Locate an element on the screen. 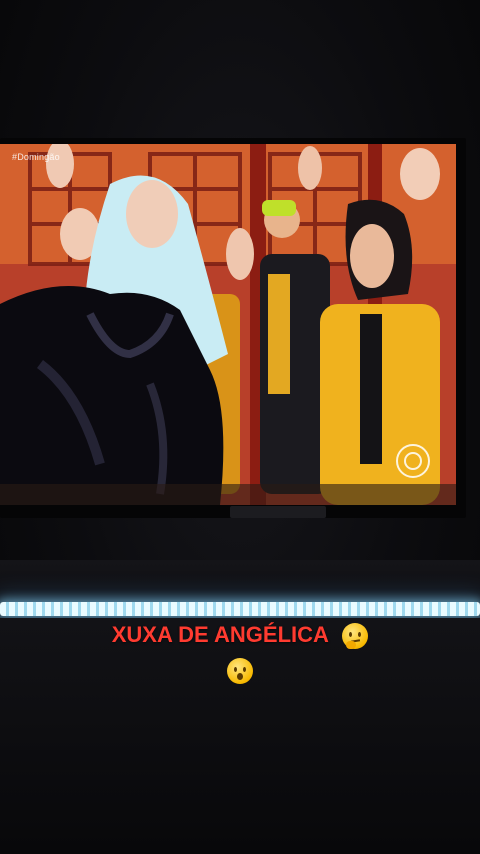 The width and height of the screenshot is (480, 854). story-caption: XUXA DE ANGÉLICA is located at coordinates (240, 636).